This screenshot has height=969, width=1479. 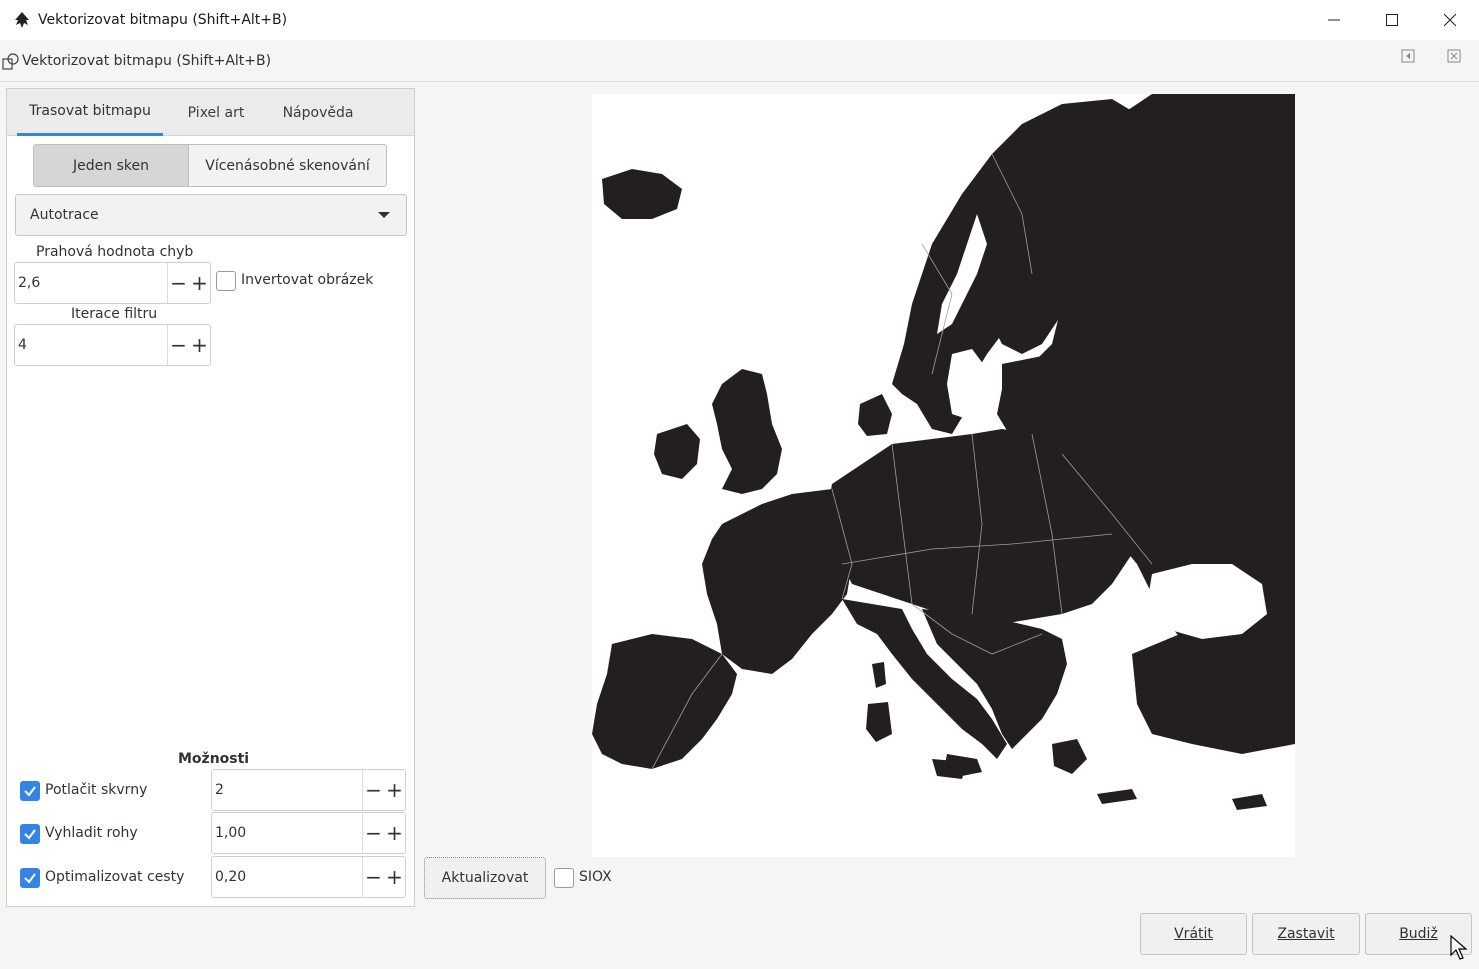 I want to click on smooth-corners-spinner: 1,00 − +, so click(x=308, y=833).